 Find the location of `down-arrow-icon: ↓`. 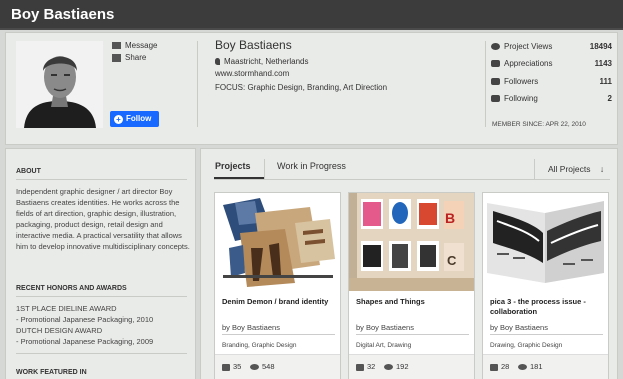

down-arrow-icon: ↓ is located at coordinates (602, 169).